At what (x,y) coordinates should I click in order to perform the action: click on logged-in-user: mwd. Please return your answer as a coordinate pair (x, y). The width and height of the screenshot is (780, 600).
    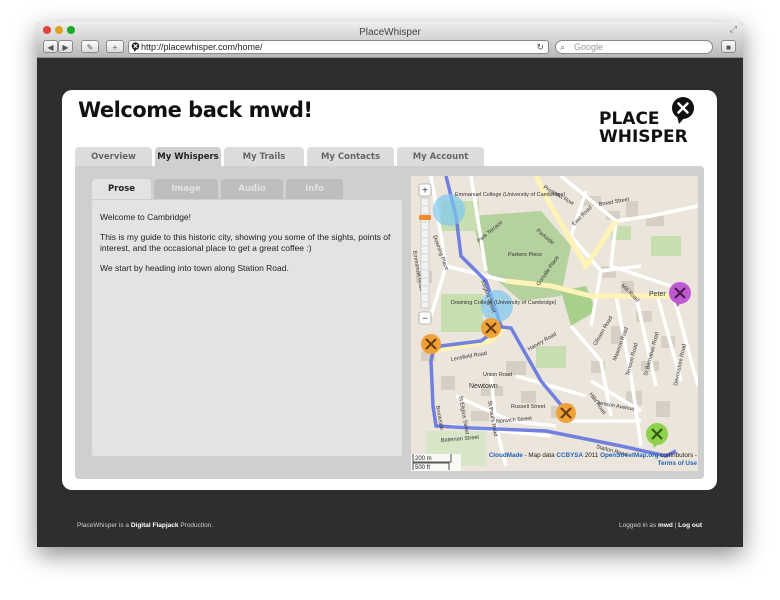
    Looking at the image, I should click on (665, 525).